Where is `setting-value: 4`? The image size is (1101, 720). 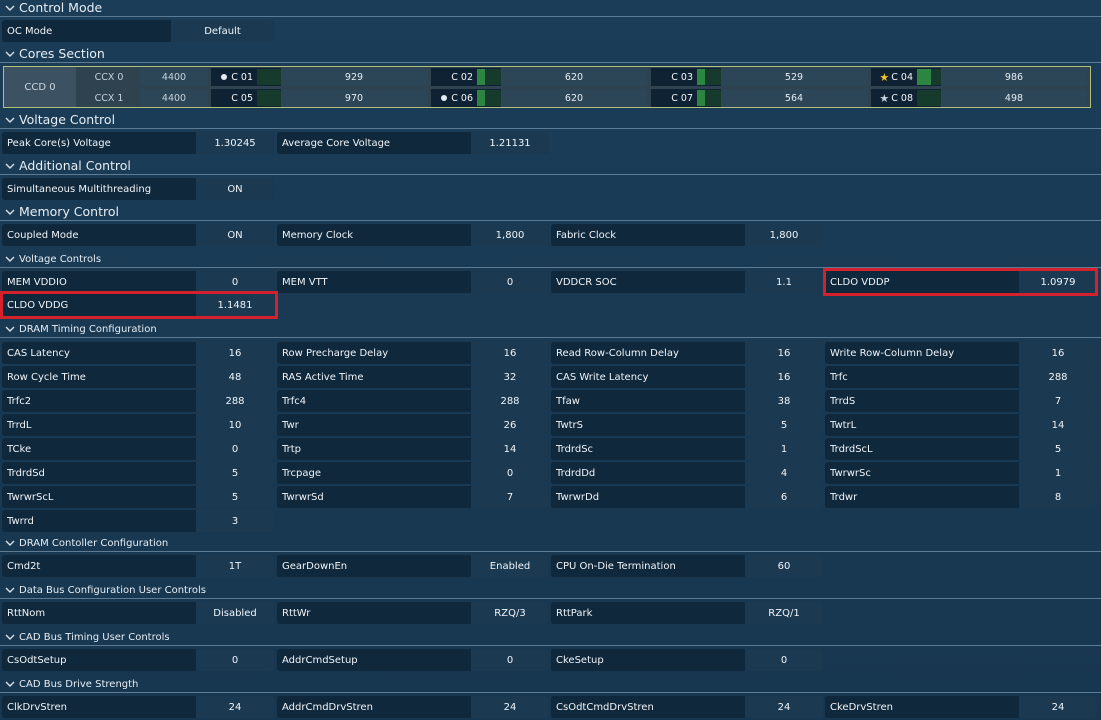
setting-value: 4 is located at coordinates (784, 473).